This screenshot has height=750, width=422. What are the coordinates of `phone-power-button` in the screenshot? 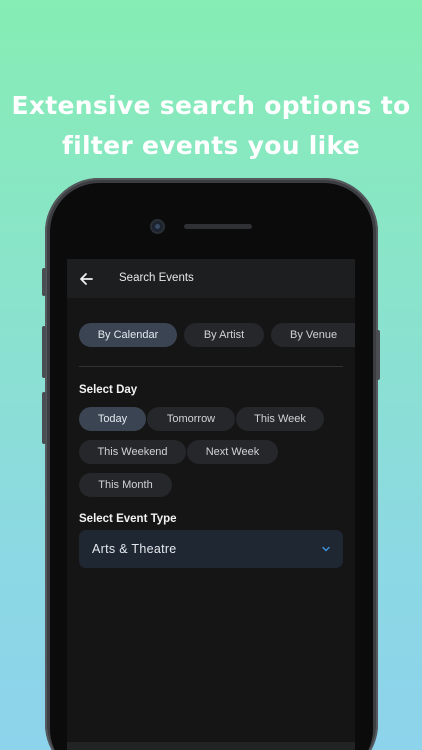 It's located at (378, 355).